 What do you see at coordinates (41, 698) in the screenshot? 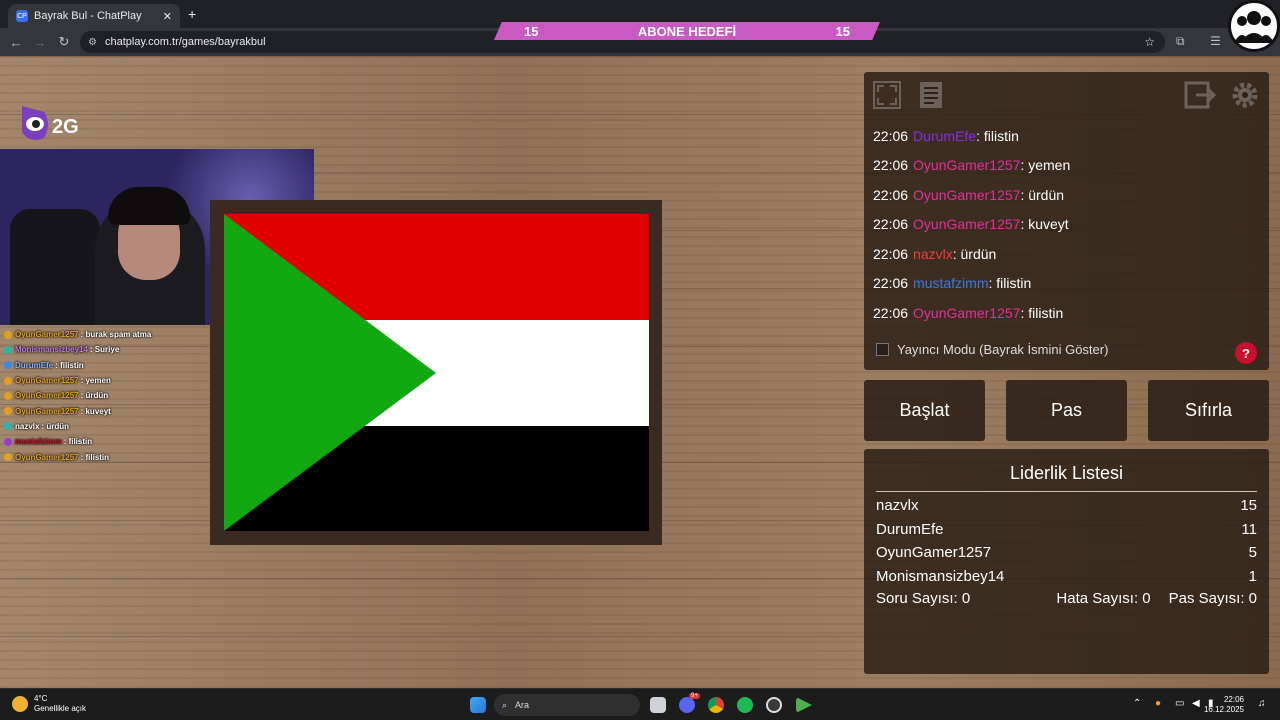
I see `weather-temp: 4°C` at bounding box center [41, 698].